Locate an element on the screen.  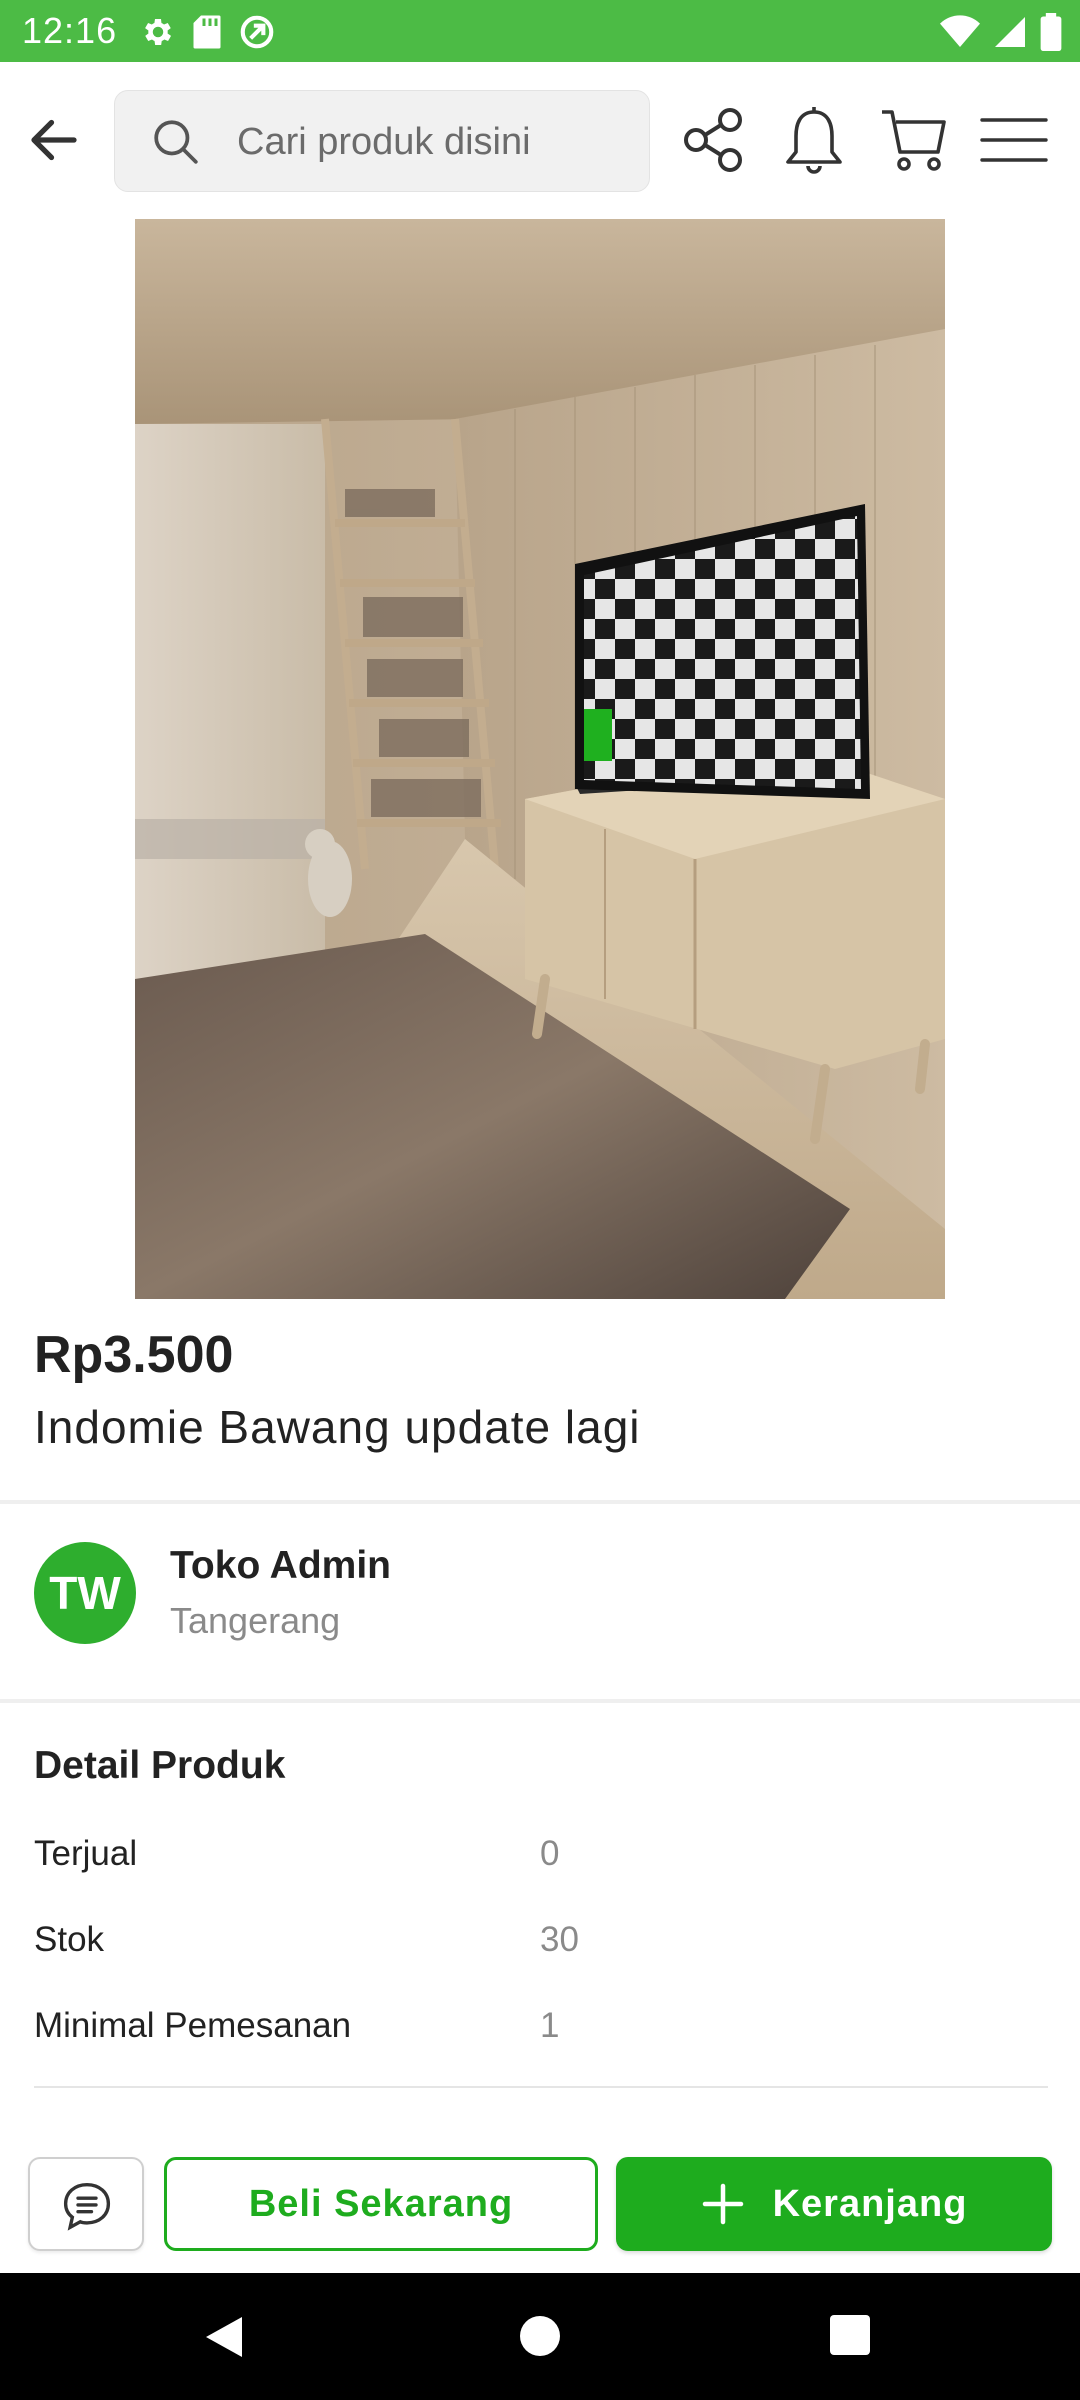
menu-icon is located at coordinates (1014, 140).